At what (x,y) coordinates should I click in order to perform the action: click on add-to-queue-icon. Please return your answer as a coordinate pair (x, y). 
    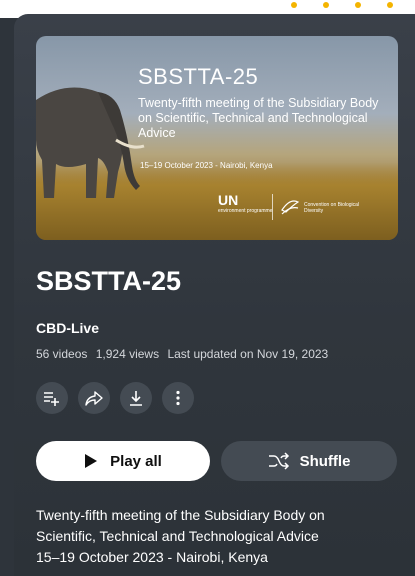
    Looking at the image, I should click on (51, 399).